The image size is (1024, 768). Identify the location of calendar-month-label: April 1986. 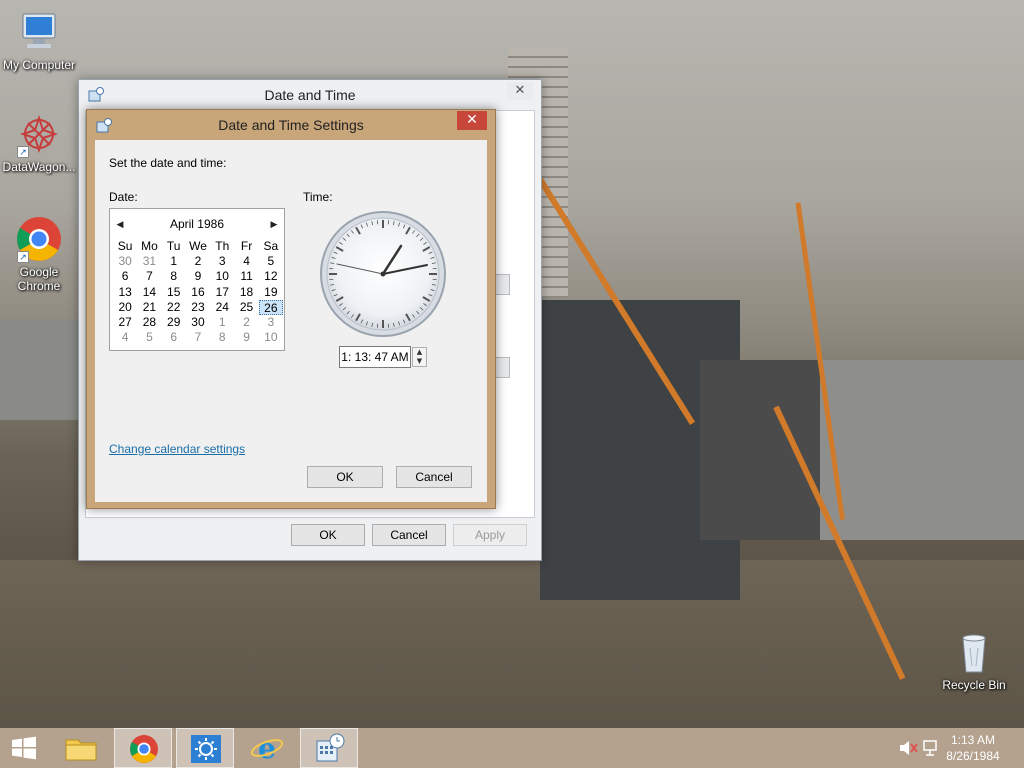
(197, 225).